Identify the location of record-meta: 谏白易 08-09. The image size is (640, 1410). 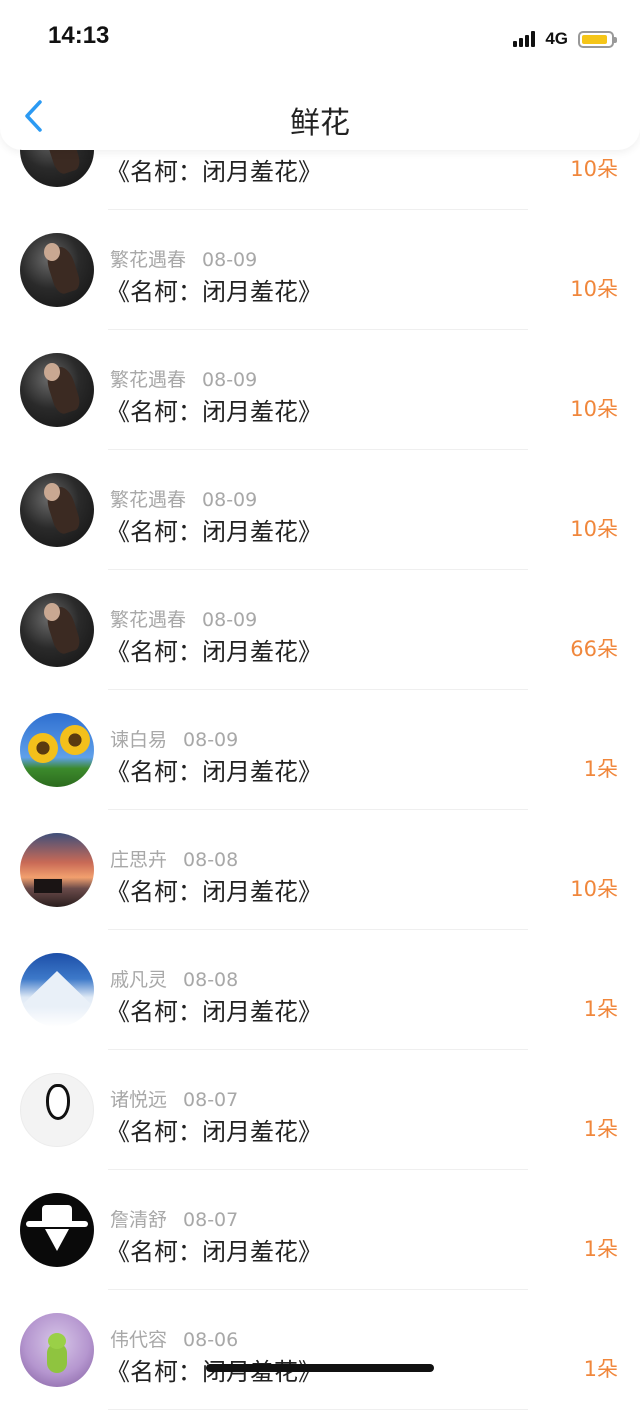
(174, 738).